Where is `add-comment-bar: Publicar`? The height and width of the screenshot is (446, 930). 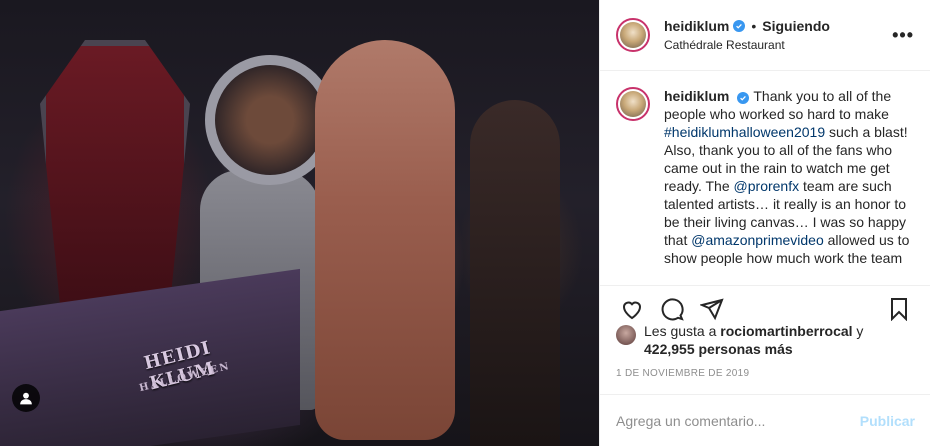
add-comment-bar: Publicar is located at coordinates (765, 420).